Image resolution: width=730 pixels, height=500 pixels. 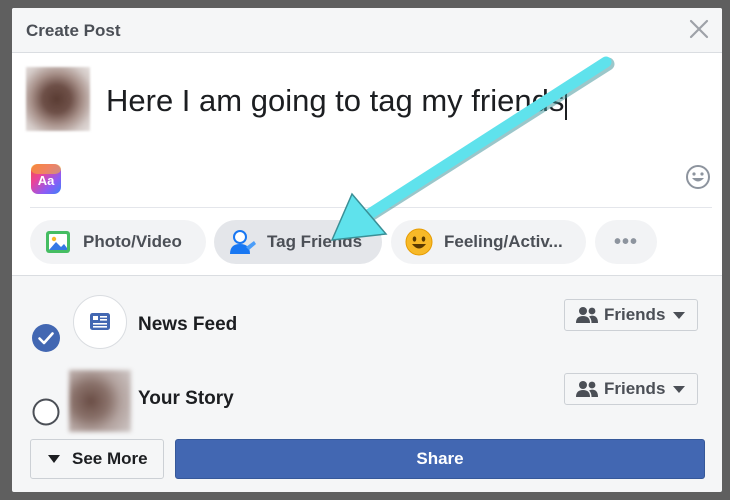 What do you see at coordinates (699, 29) in the screenshot?
I see `close-icon` at bounding box center [699, 29].